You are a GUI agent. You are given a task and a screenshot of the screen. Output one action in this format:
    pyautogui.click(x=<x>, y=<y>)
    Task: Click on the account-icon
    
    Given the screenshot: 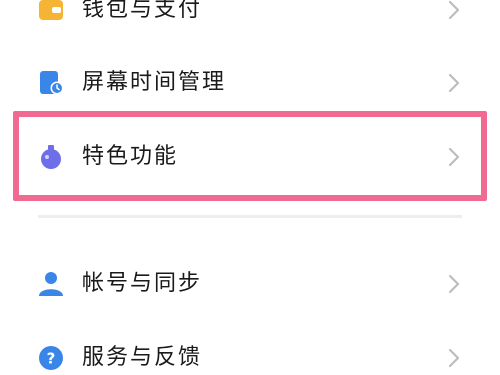 What is the action you would take?
    pyautogui.click(x=51, y=284)
    